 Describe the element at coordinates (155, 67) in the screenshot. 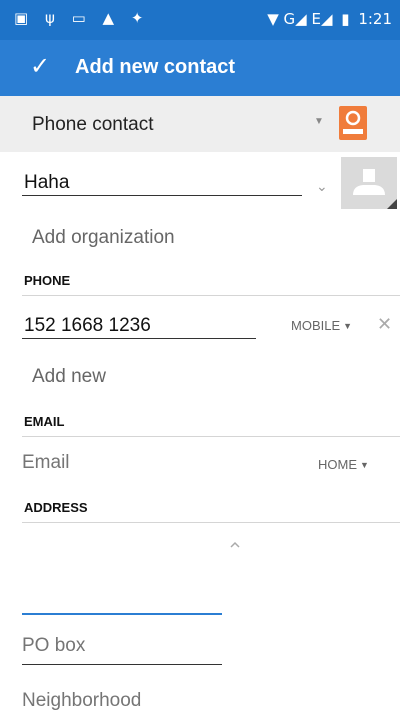

I see `page-title: Add new contact` at that location.